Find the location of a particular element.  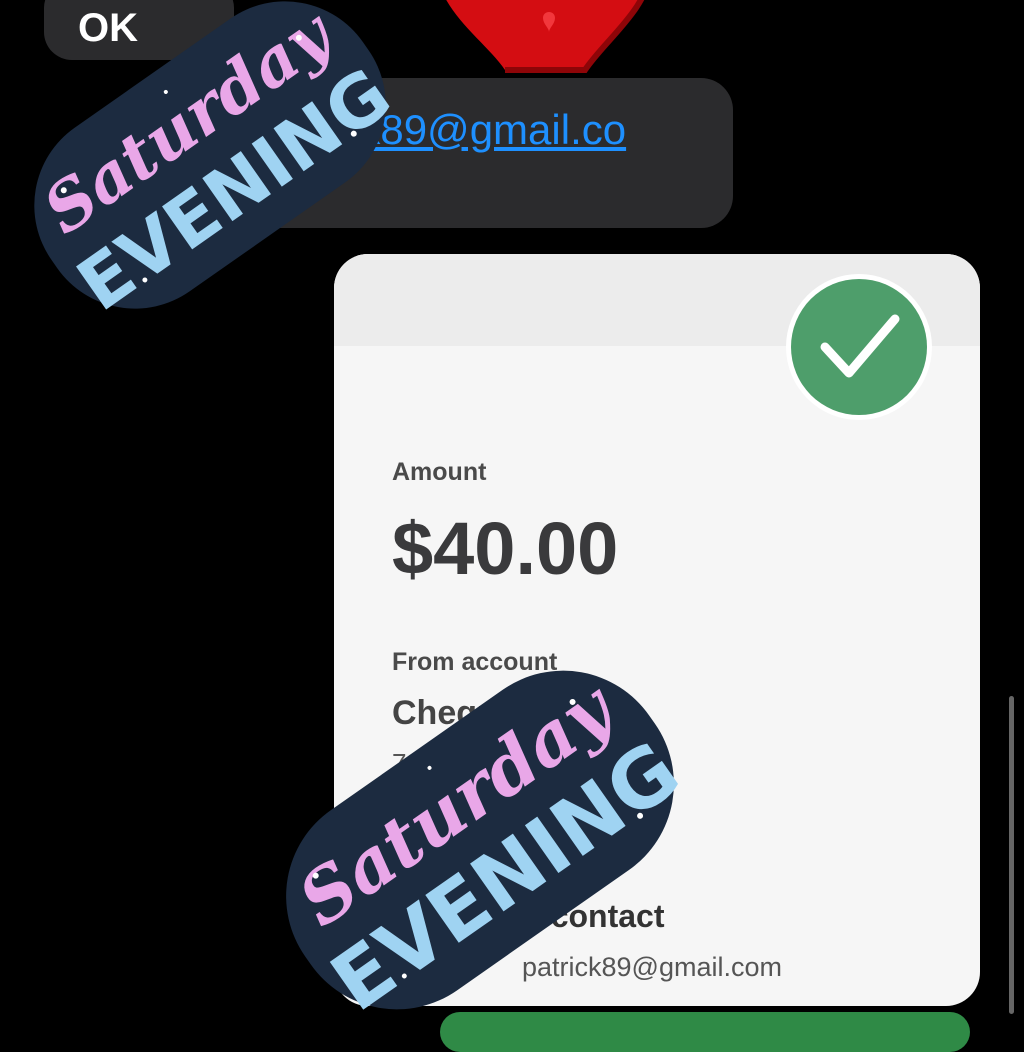

success-circle is located at coordinates (859, 347).